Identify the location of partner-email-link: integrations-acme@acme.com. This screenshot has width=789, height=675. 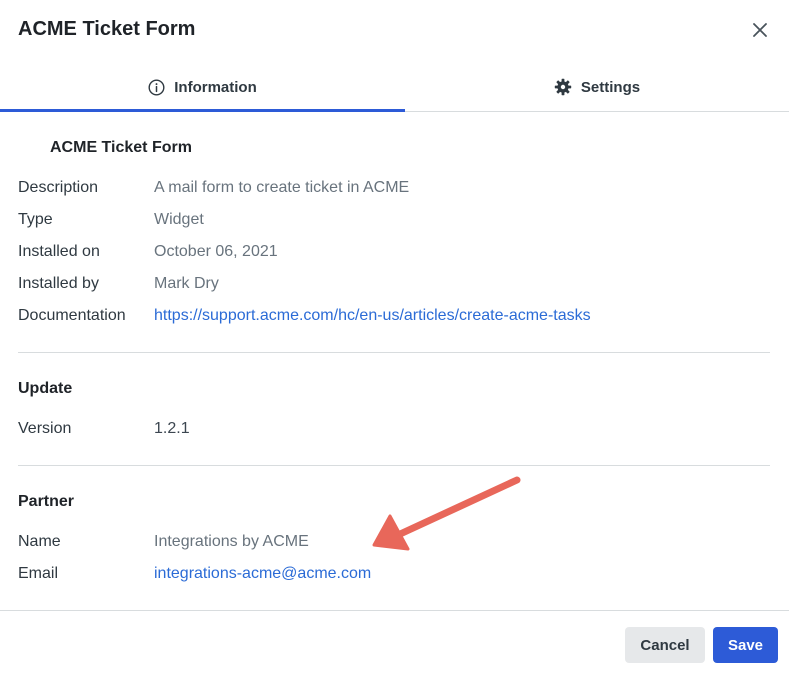
(262, 574).